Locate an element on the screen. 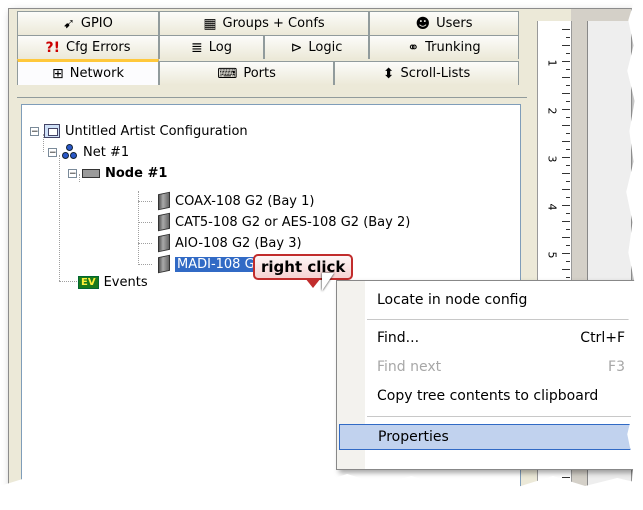 This screenshot has height=510, width=643. menu-item-label: Properties is located at coordinates (413, 437).